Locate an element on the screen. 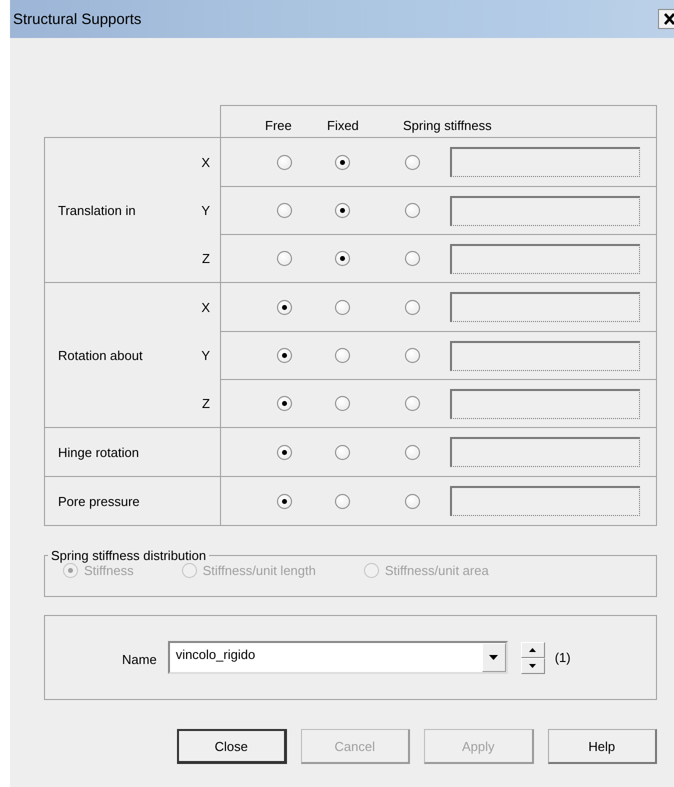 This screenshot has height=787, width=674. column-header: Fixed is located at coordinates (343, 125).